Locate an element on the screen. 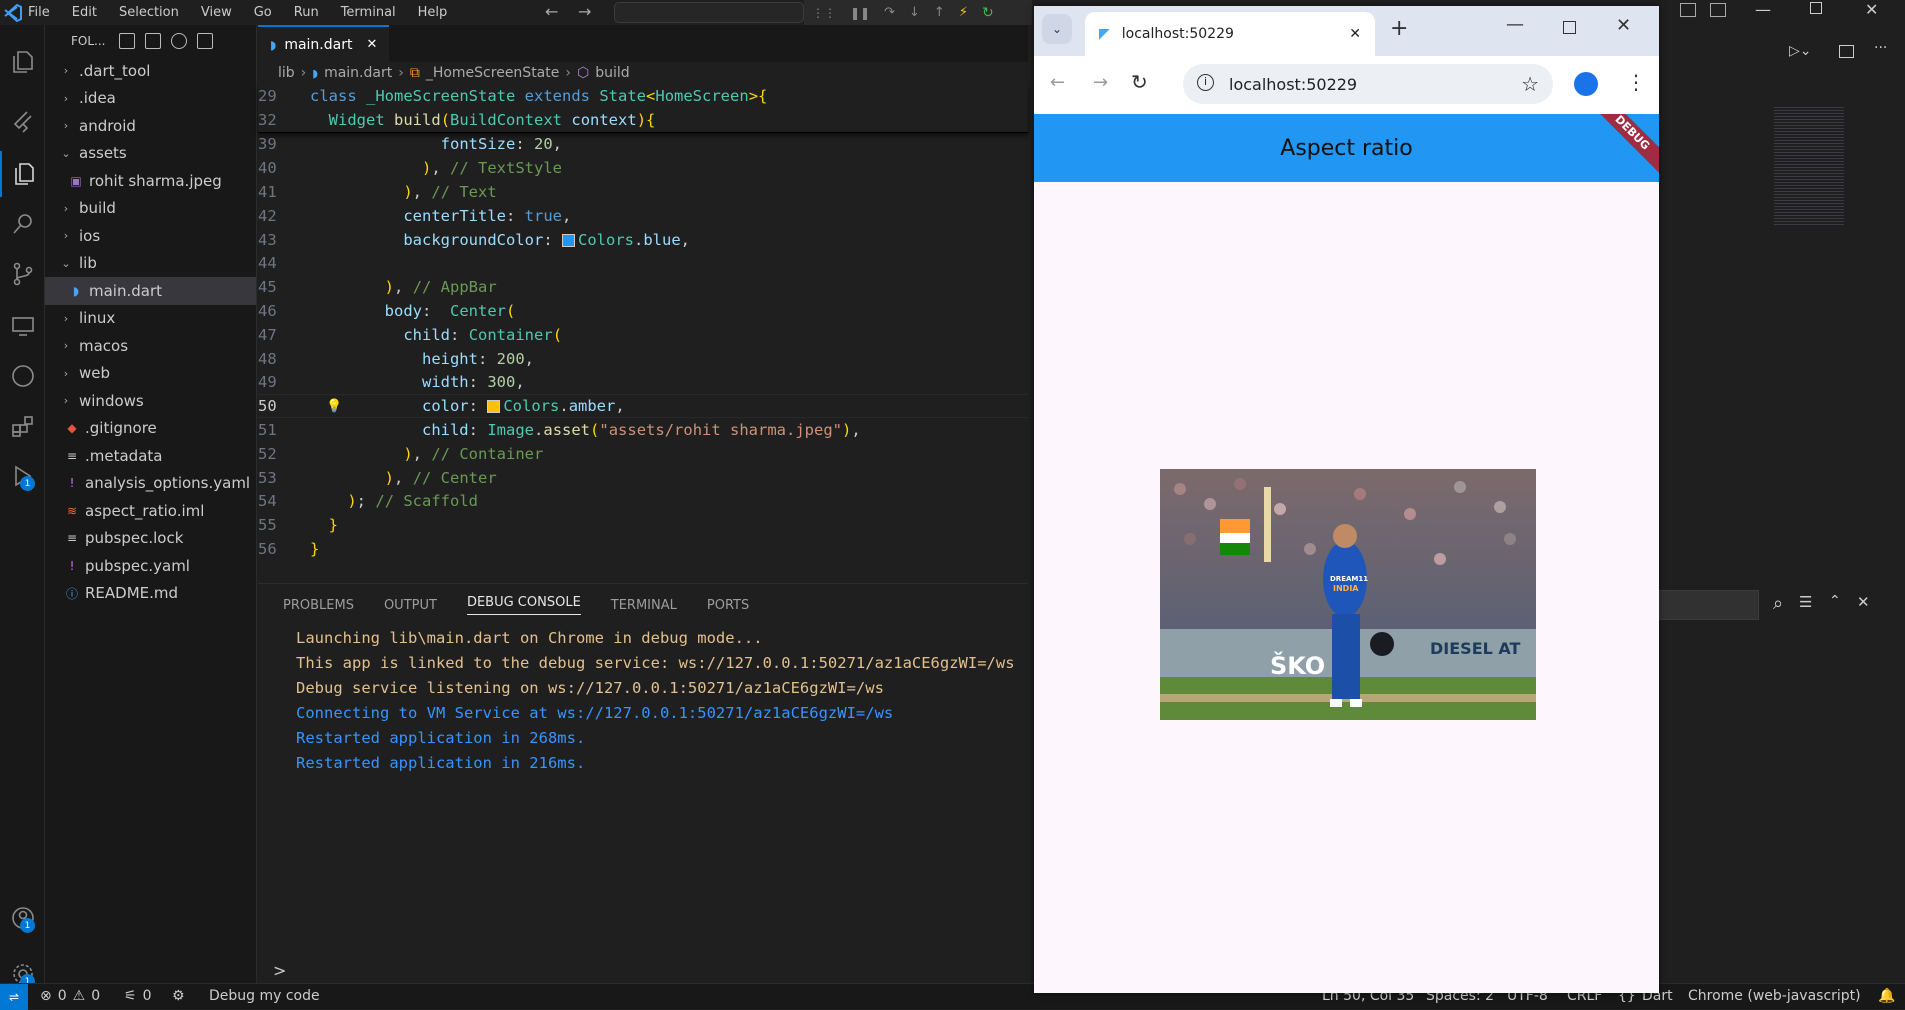  step-out-icon: ↑ is located at coordinates (939, 12).